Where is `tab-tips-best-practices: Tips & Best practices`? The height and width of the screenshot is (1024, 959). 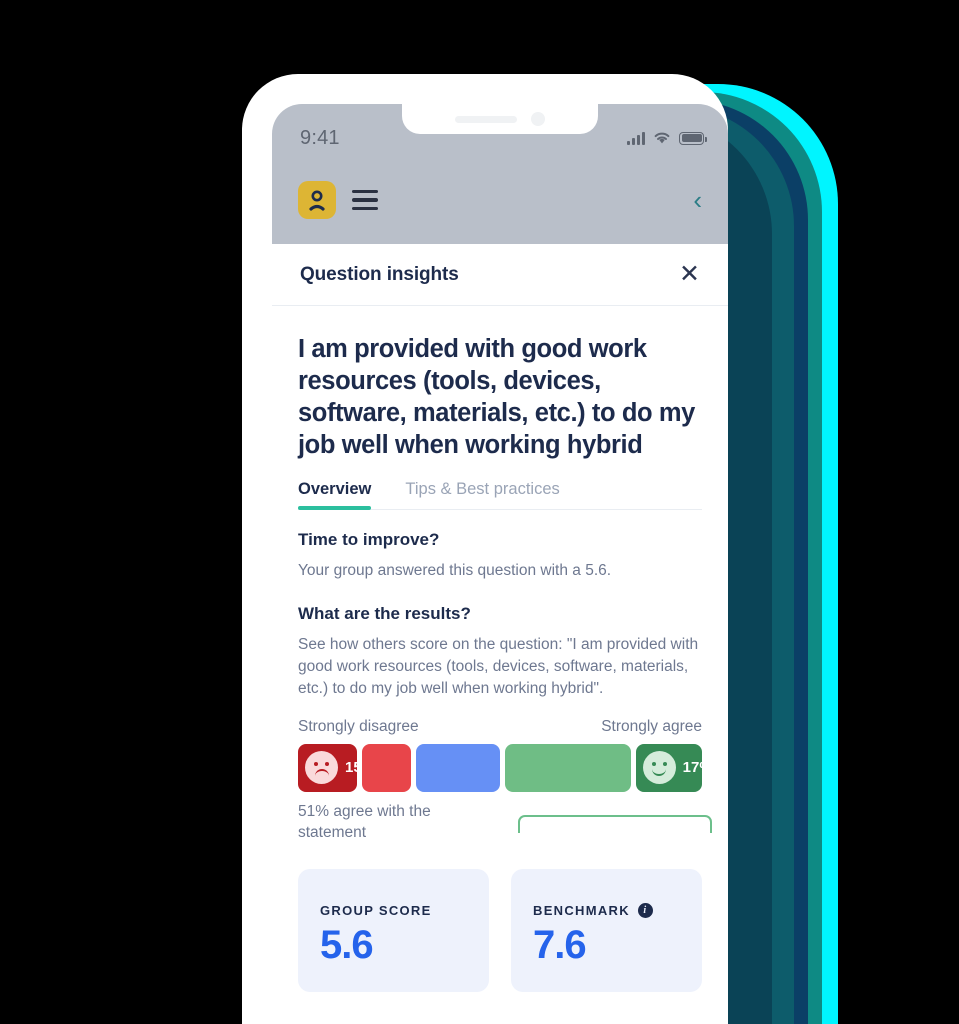
tab-tips-best-practices: Tips & Best practices is located at coordinates (482, 494).